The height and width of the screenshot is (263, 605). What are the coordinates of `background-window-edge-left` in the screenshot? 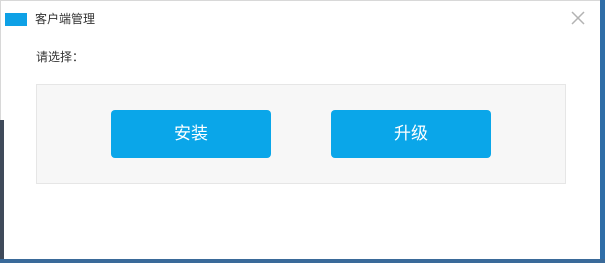 It's located at (2, 191).